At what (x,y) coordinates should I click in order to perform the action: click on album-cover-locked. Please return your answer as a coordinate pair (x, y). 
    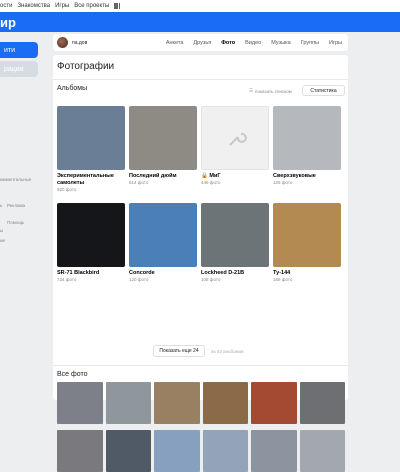
    Looking at the image, I should click on (235, 138).